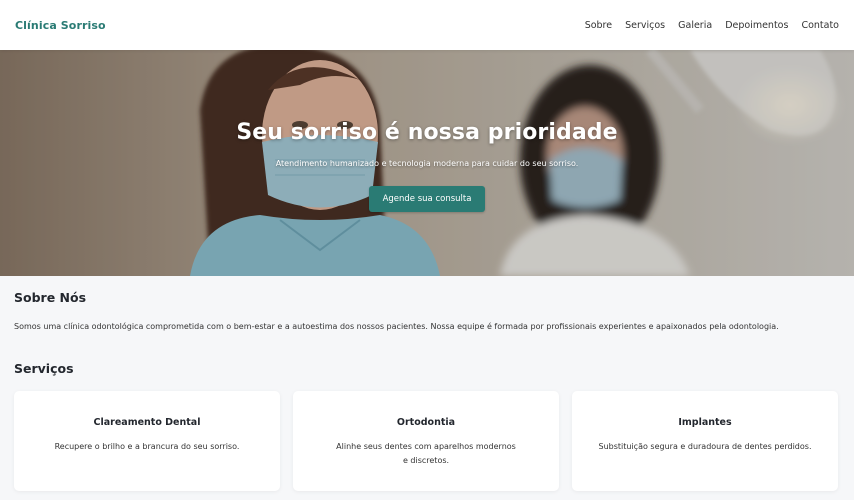 This screenshot has width=854, height=500. I want to click on service-card-title: Ortodontia, so click(426, 422).